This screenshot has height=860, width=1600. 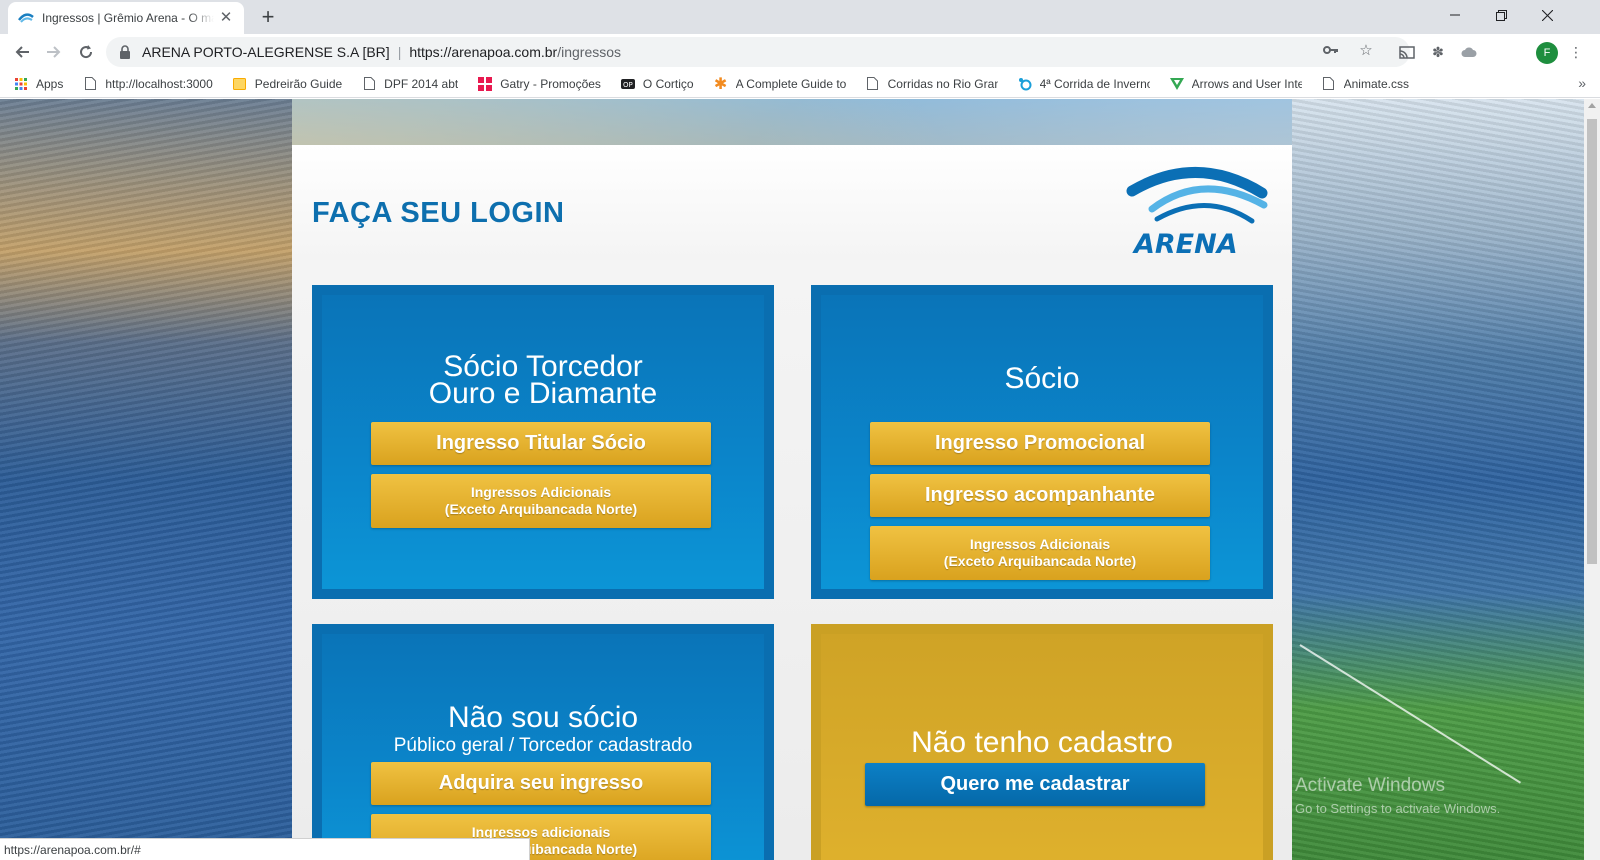 I want to click on bookmark-label: Arrows and User Inte, so click(x=1246, y=83).